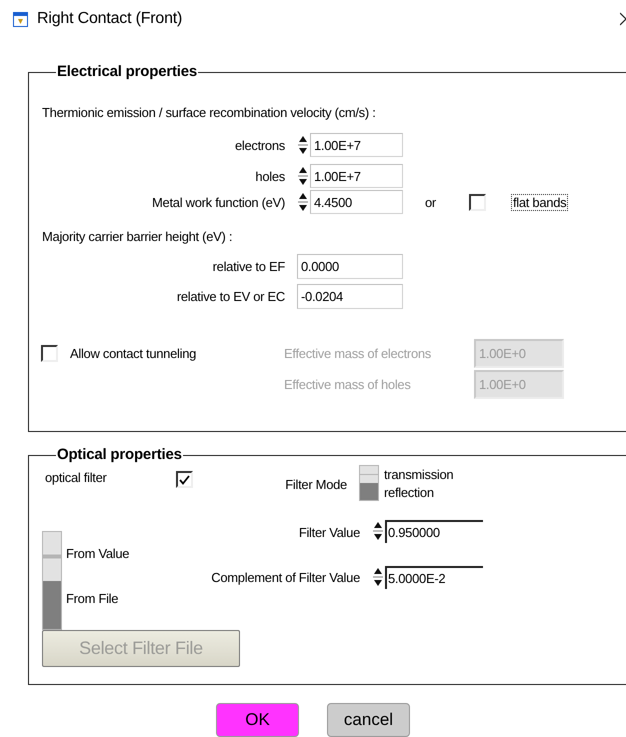  Describe the element at coordinates (369, 491) in the screenshot. I see `switch-track-segment` at that location.